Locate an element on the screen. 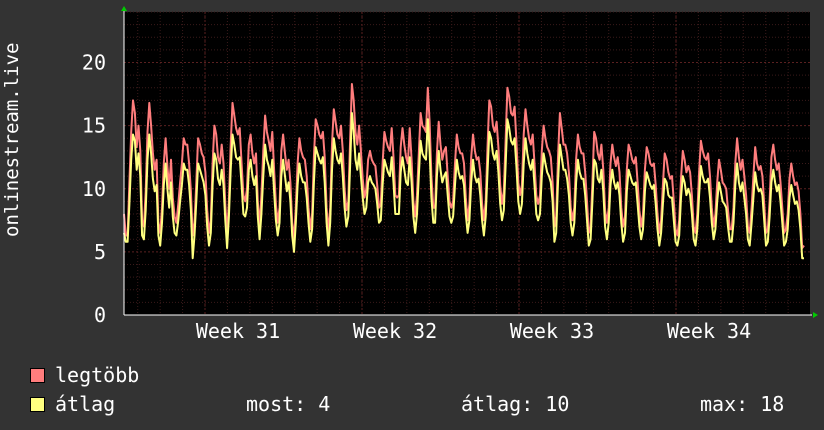 This screenshot has height=430, width=824. y-tick-label: 0 is located at coordinates (100, 315).